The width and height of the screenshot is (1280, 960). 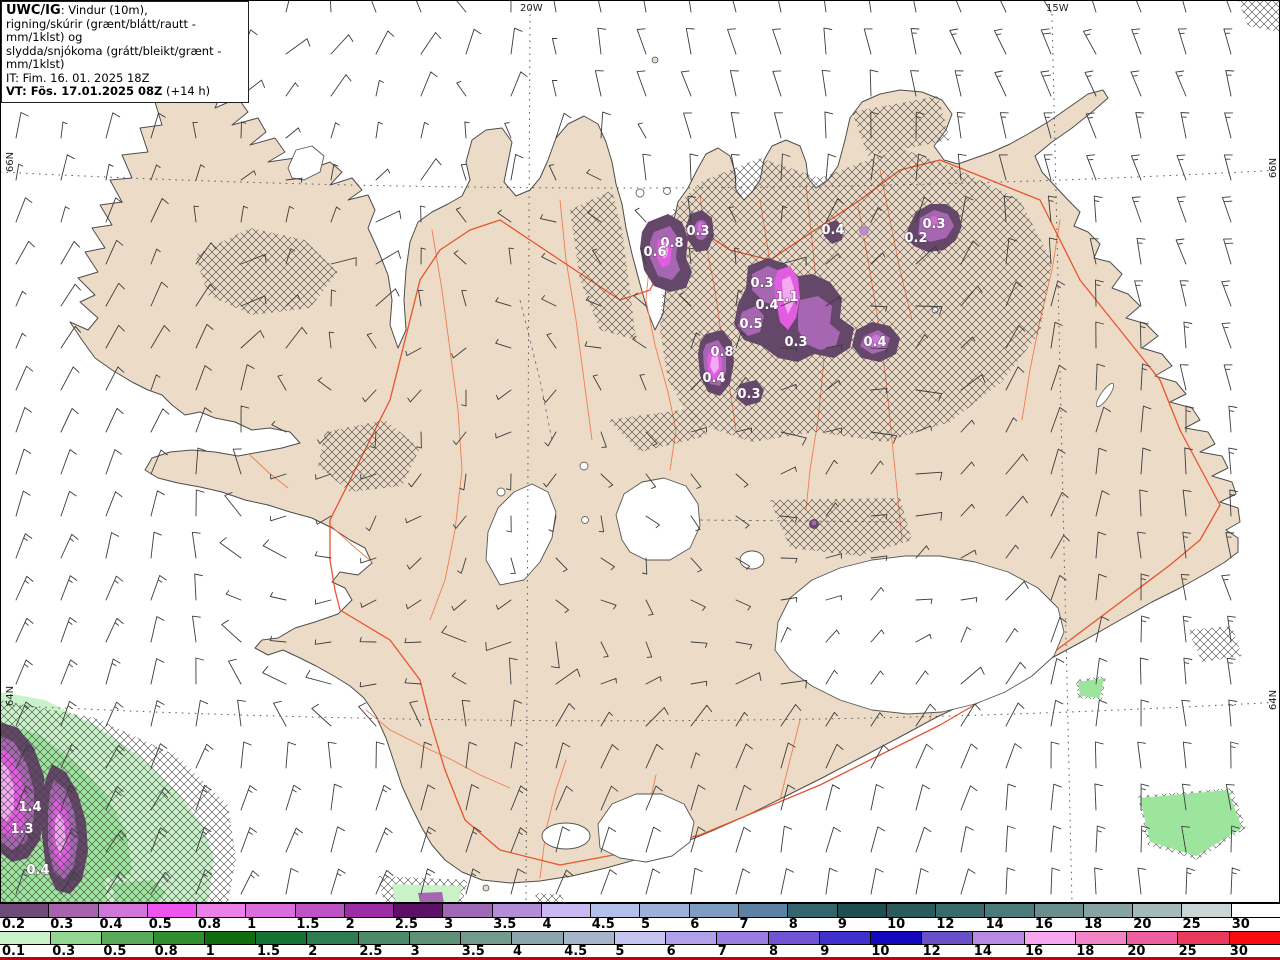 What do you see at coordinates (252, 924) in the screenshot?
I see `rain-scale-tick-label: 1` at bounding box center [252, 924].